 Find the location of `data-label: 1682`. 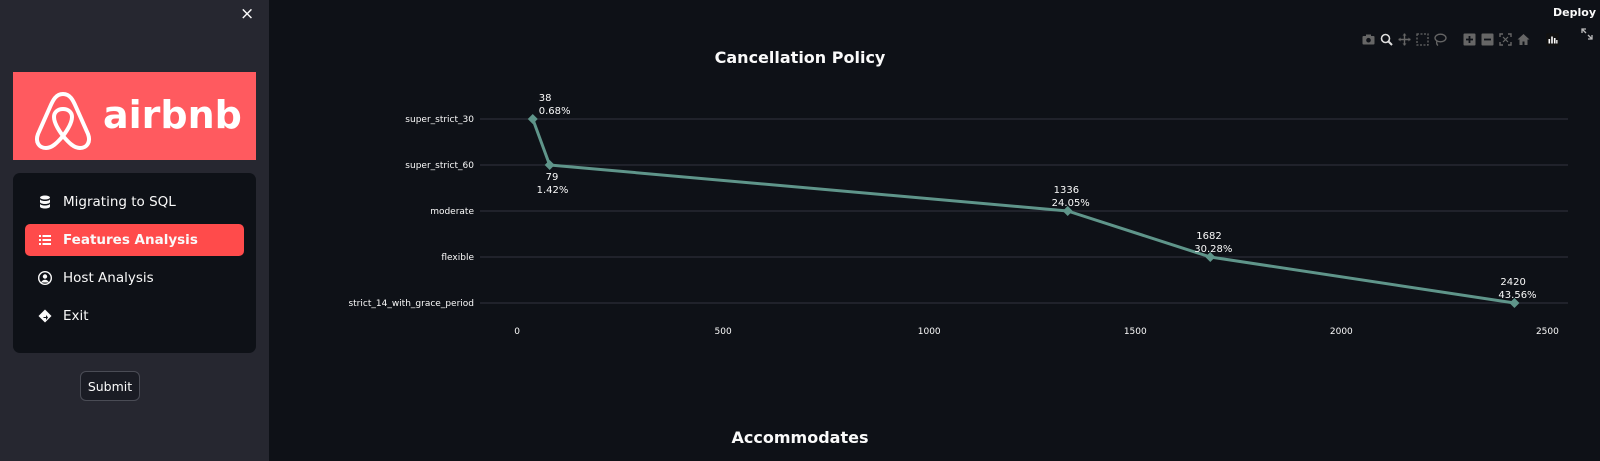

data-label: 1682 is located at coordinates (1208, 236).